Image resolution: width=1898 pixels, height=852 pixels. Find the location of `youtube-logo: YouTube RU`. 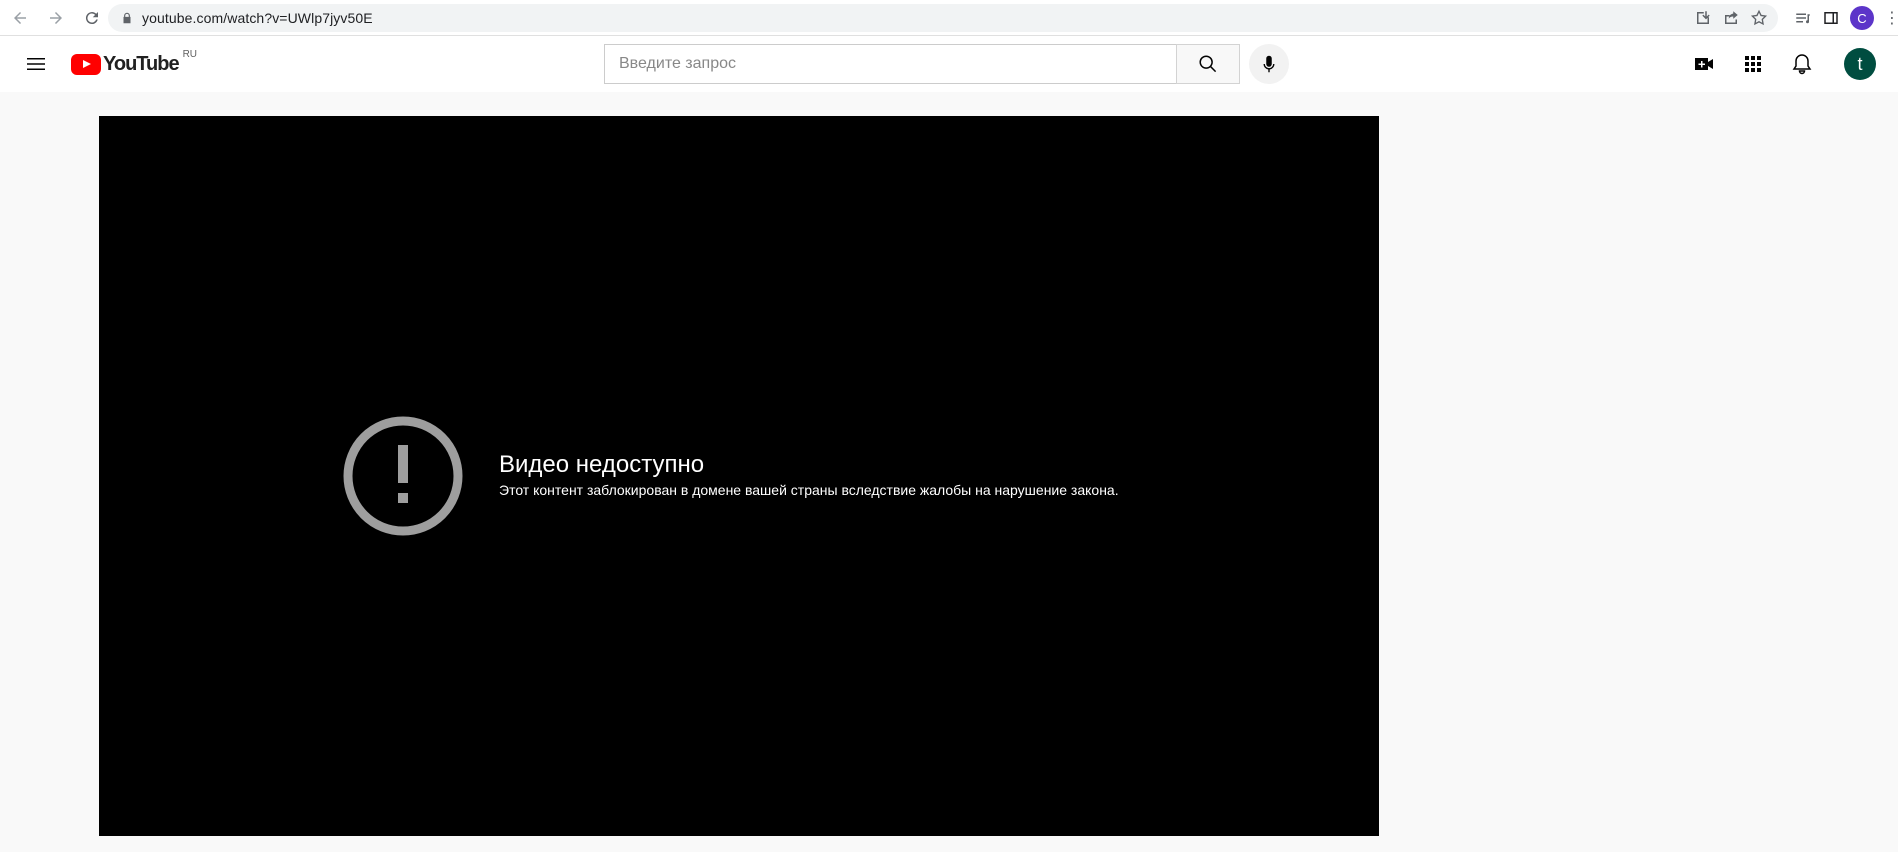

youtube-logo: YouTube RU is located at coordinates (134, 62).